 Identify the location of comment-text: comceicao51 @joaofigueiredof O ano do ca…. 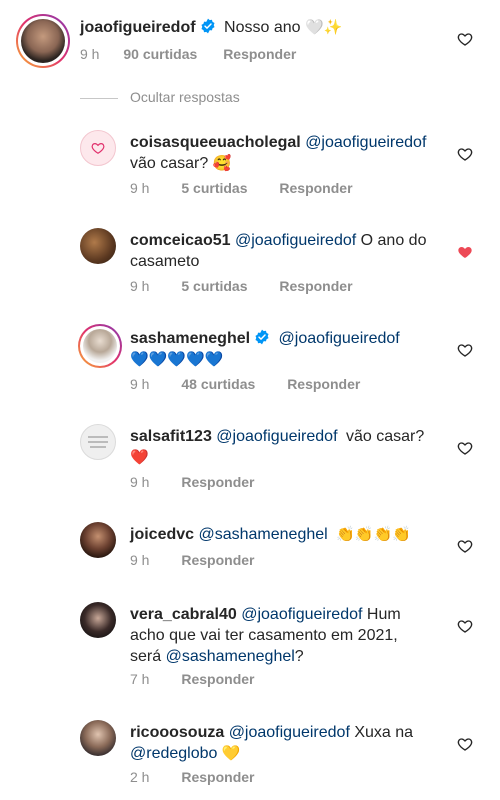
(285, 251).